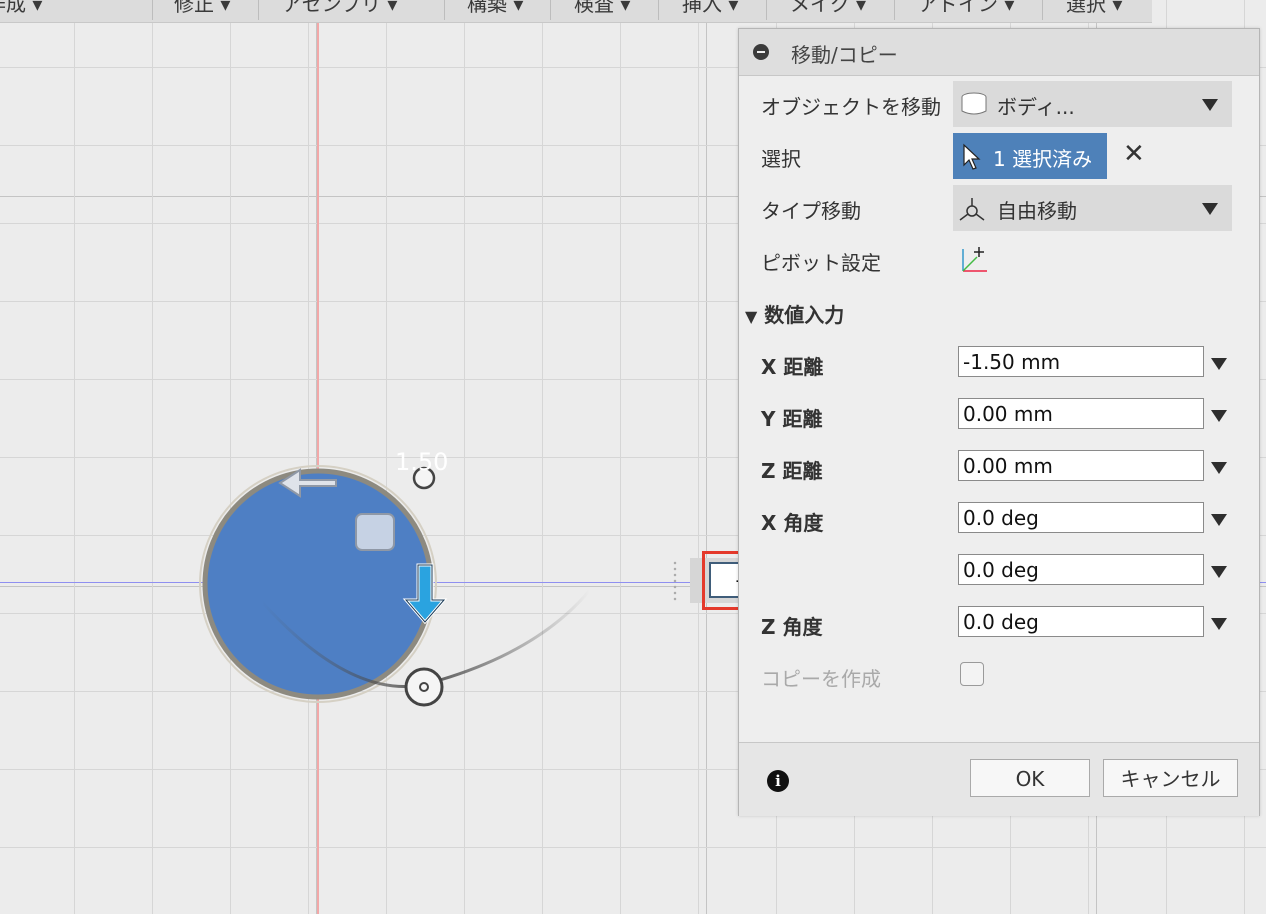 The width and height of the screenshot is (1266, 914). Describe the element at coordinates (974, 259) in the screenshot. I see `pivot-set-icon` at that location.